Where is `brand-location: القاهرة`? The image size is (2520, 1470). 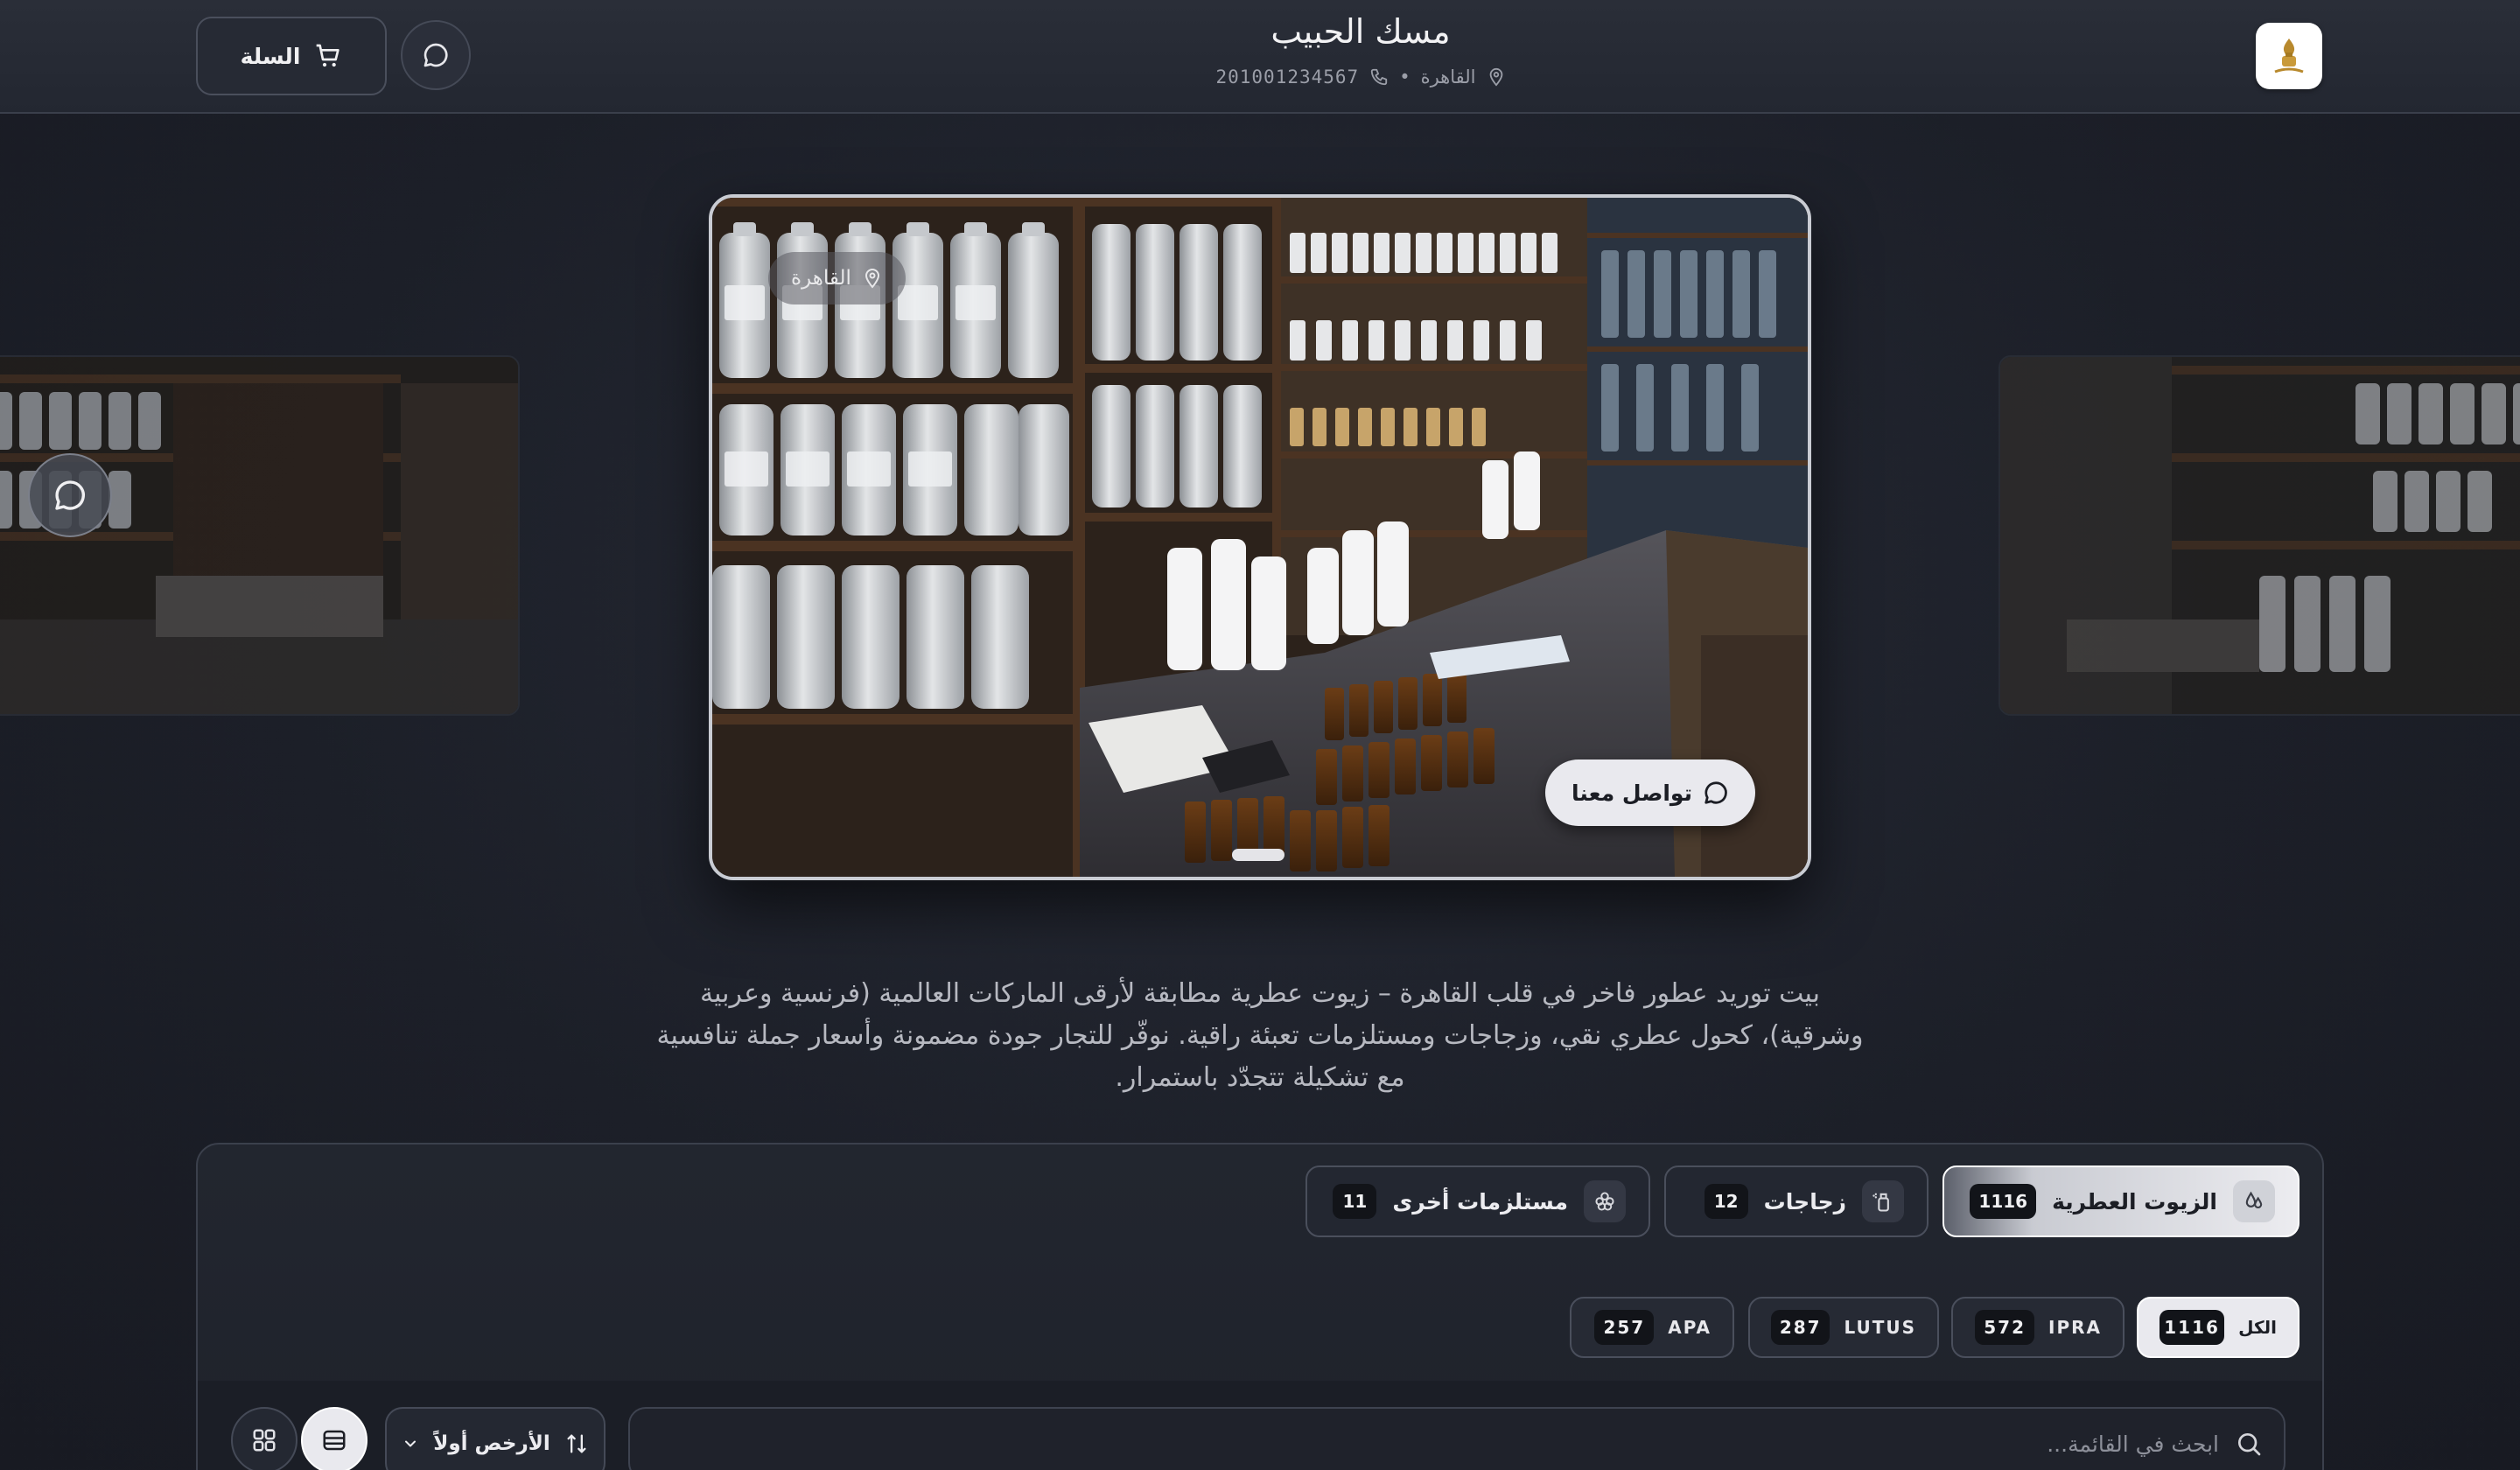 brand-location: القاهرة is located at coordinates (1448, 77).